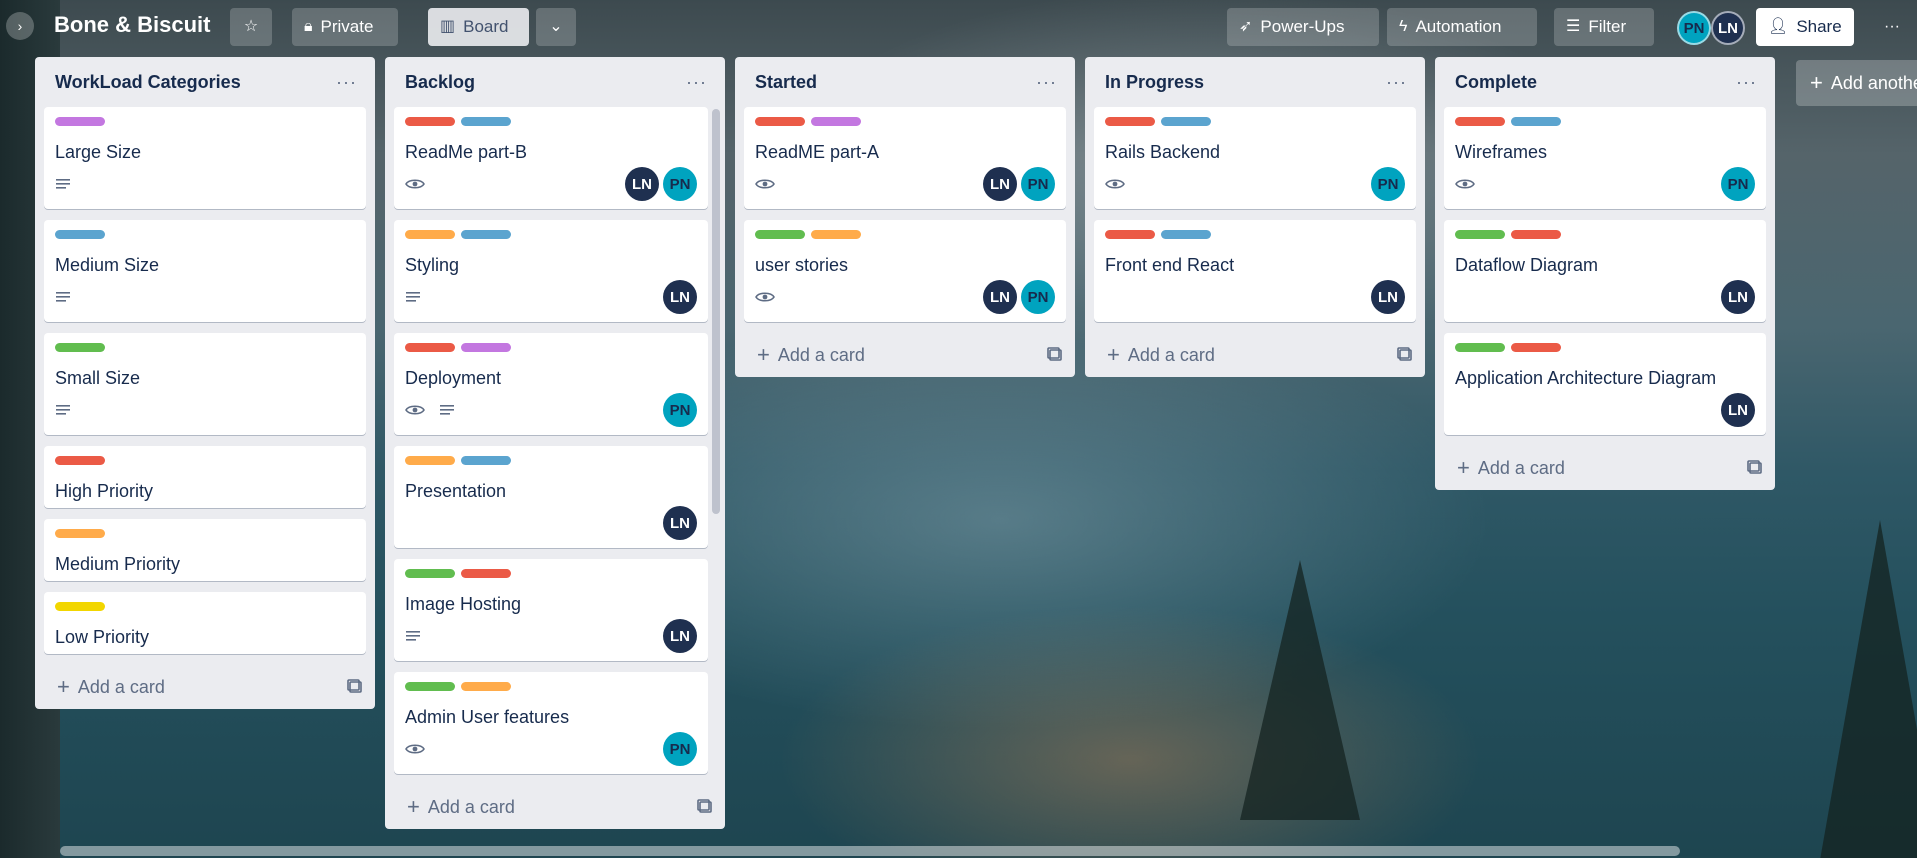 The width and height of the screenshot is (1917, 858). I want to click on share-button: 👤︎ Share, so click(1805, 27).